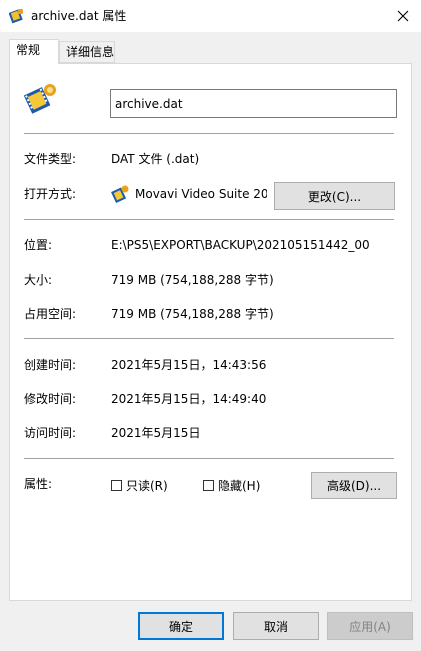  Describe the element at coordinates (38, 280) in the screenshot. I see `size-label: 大小:` at that location.